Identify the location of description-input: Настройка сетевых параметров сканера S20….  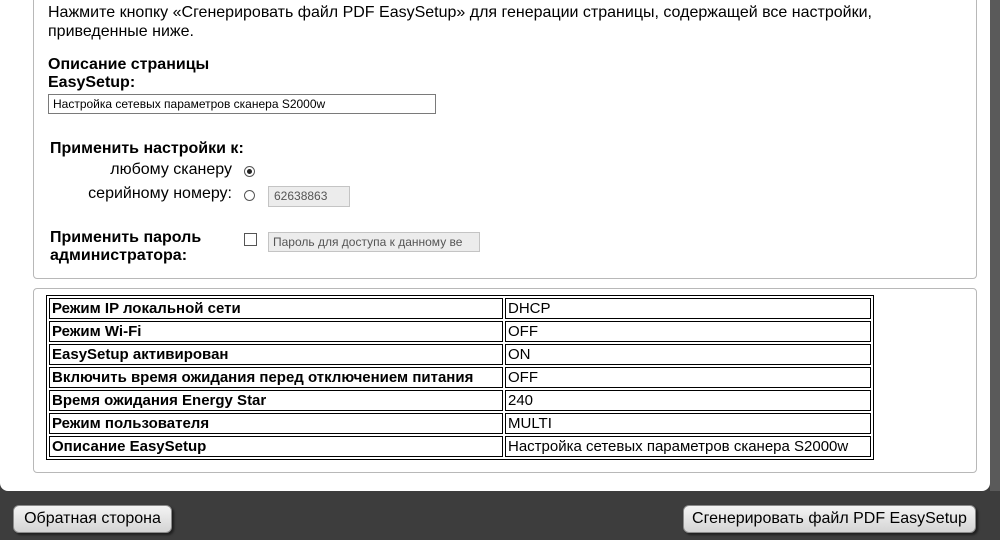
(242, 104).